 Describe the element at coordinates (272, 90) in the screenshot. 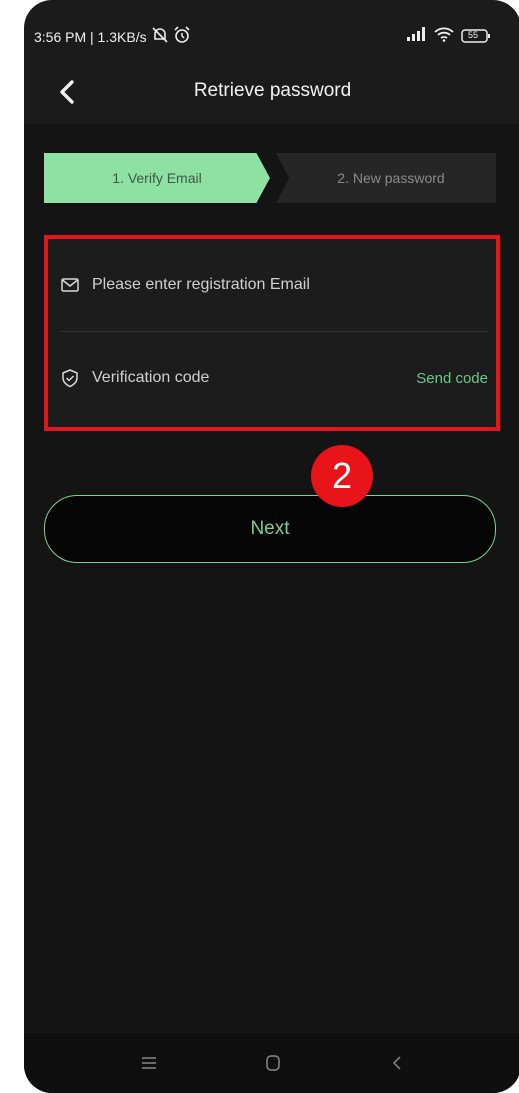

I see `page-title: Retrieve password` at that location.